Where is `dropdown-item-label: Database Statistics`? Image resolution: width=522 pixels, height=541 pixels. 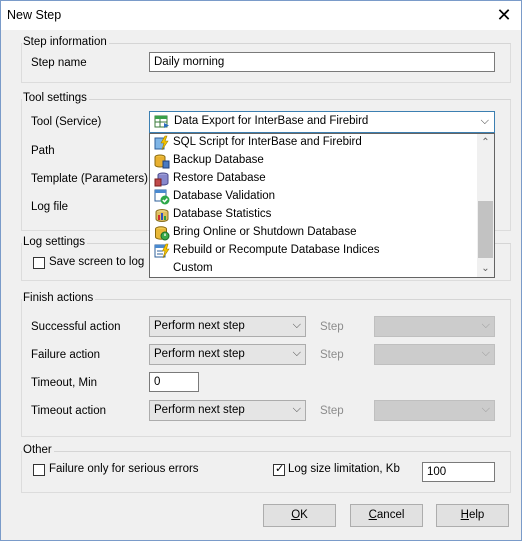
dropdown-item-label: Database Statistics is located at coordinates (222, 214).